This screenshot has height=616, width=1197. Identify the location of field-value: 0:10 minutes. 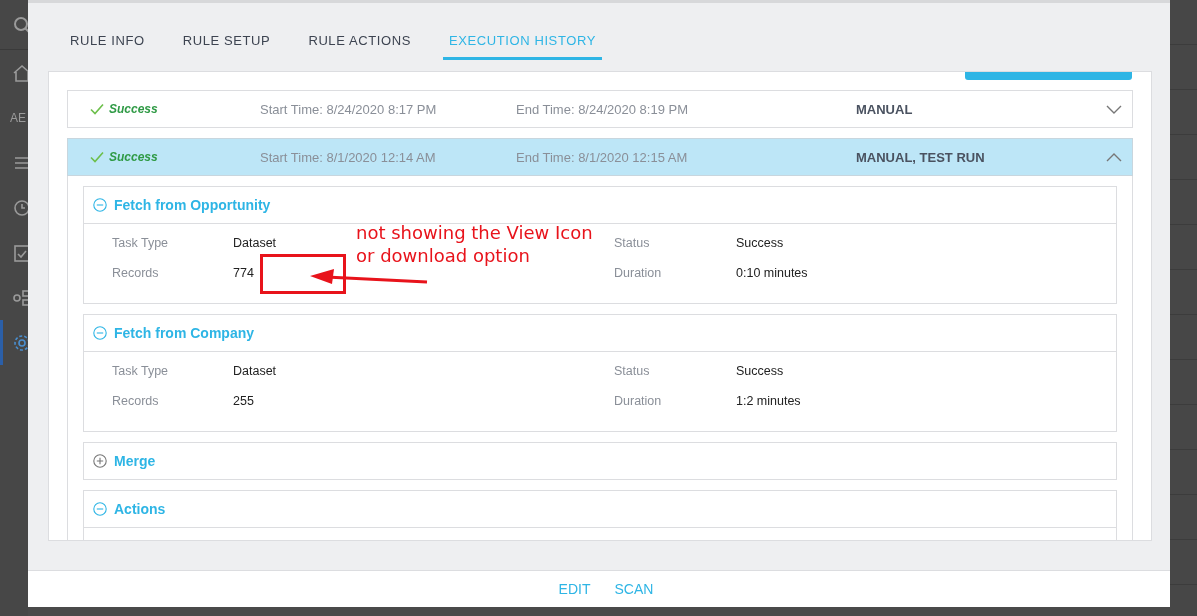
(772, 273).